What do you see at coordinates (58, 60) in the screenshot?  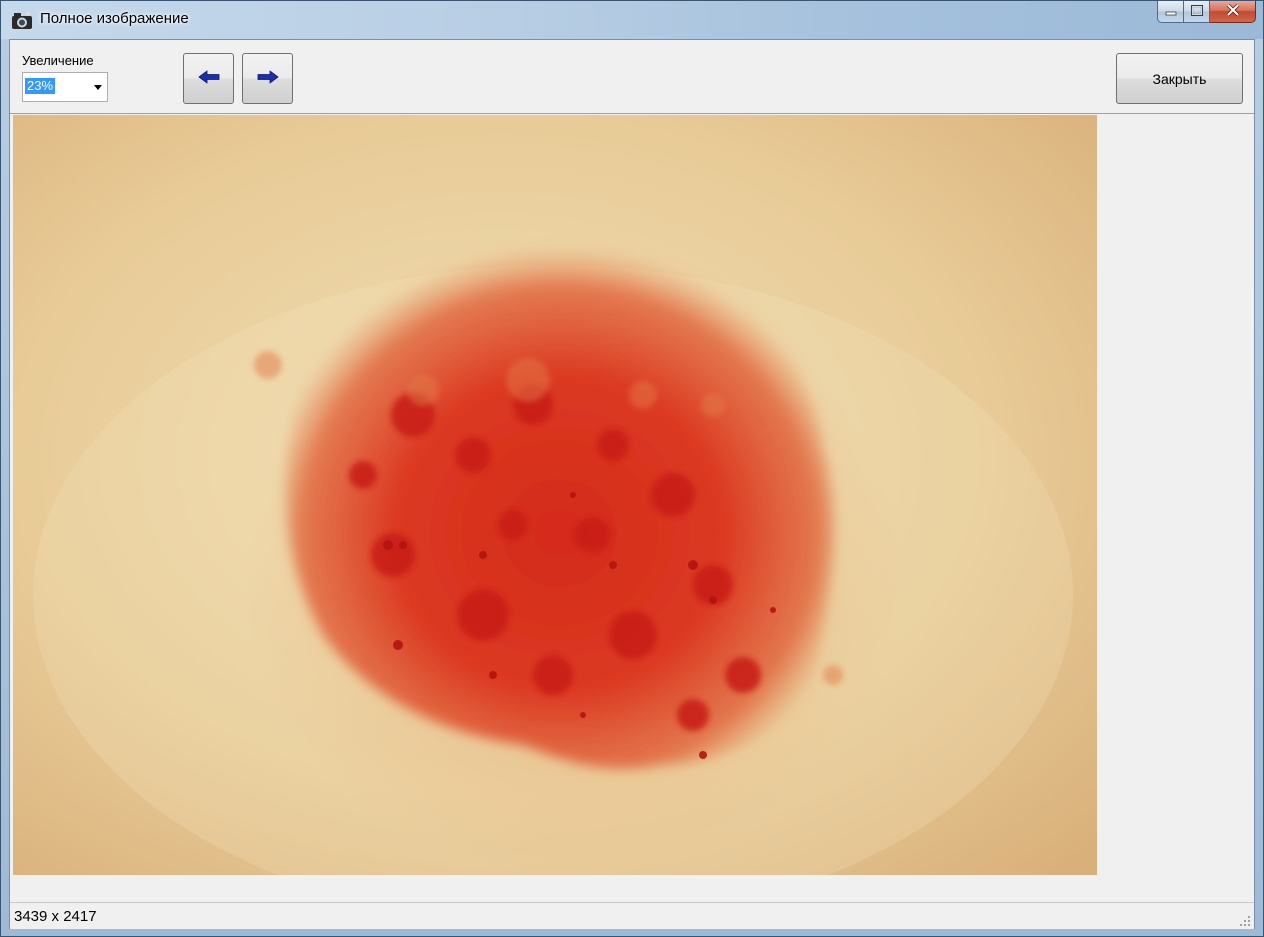 I see `zoom-label: Увеличение` at bounding box center [58, 60].